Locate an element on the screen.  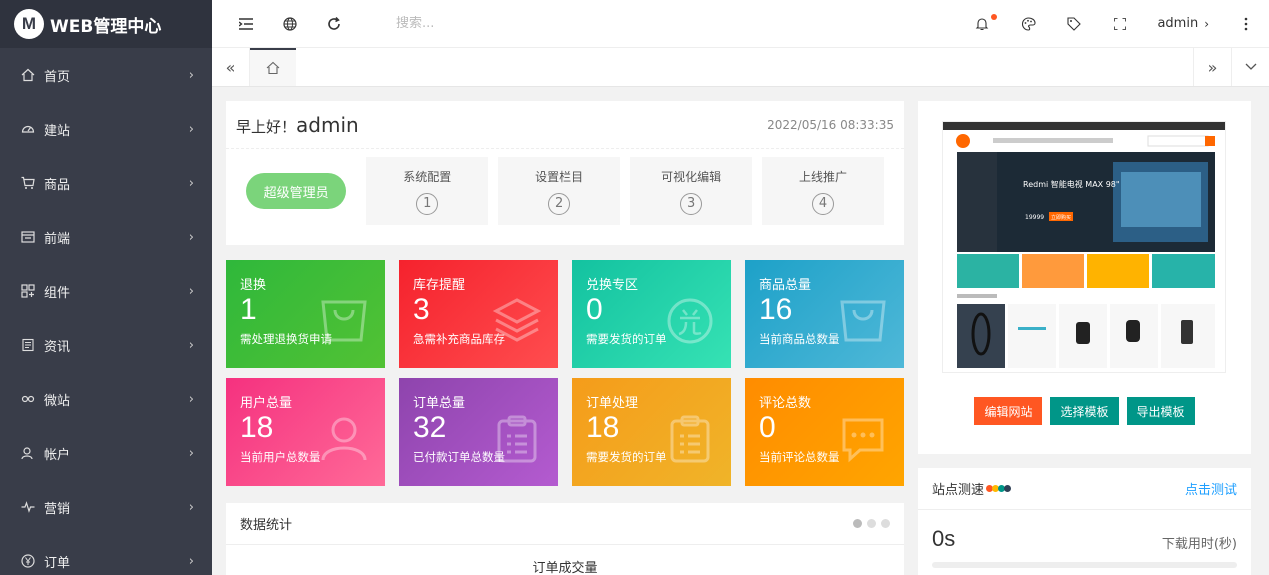
sidebar-item-build: 建站 › is located at coordinates (106, 129).